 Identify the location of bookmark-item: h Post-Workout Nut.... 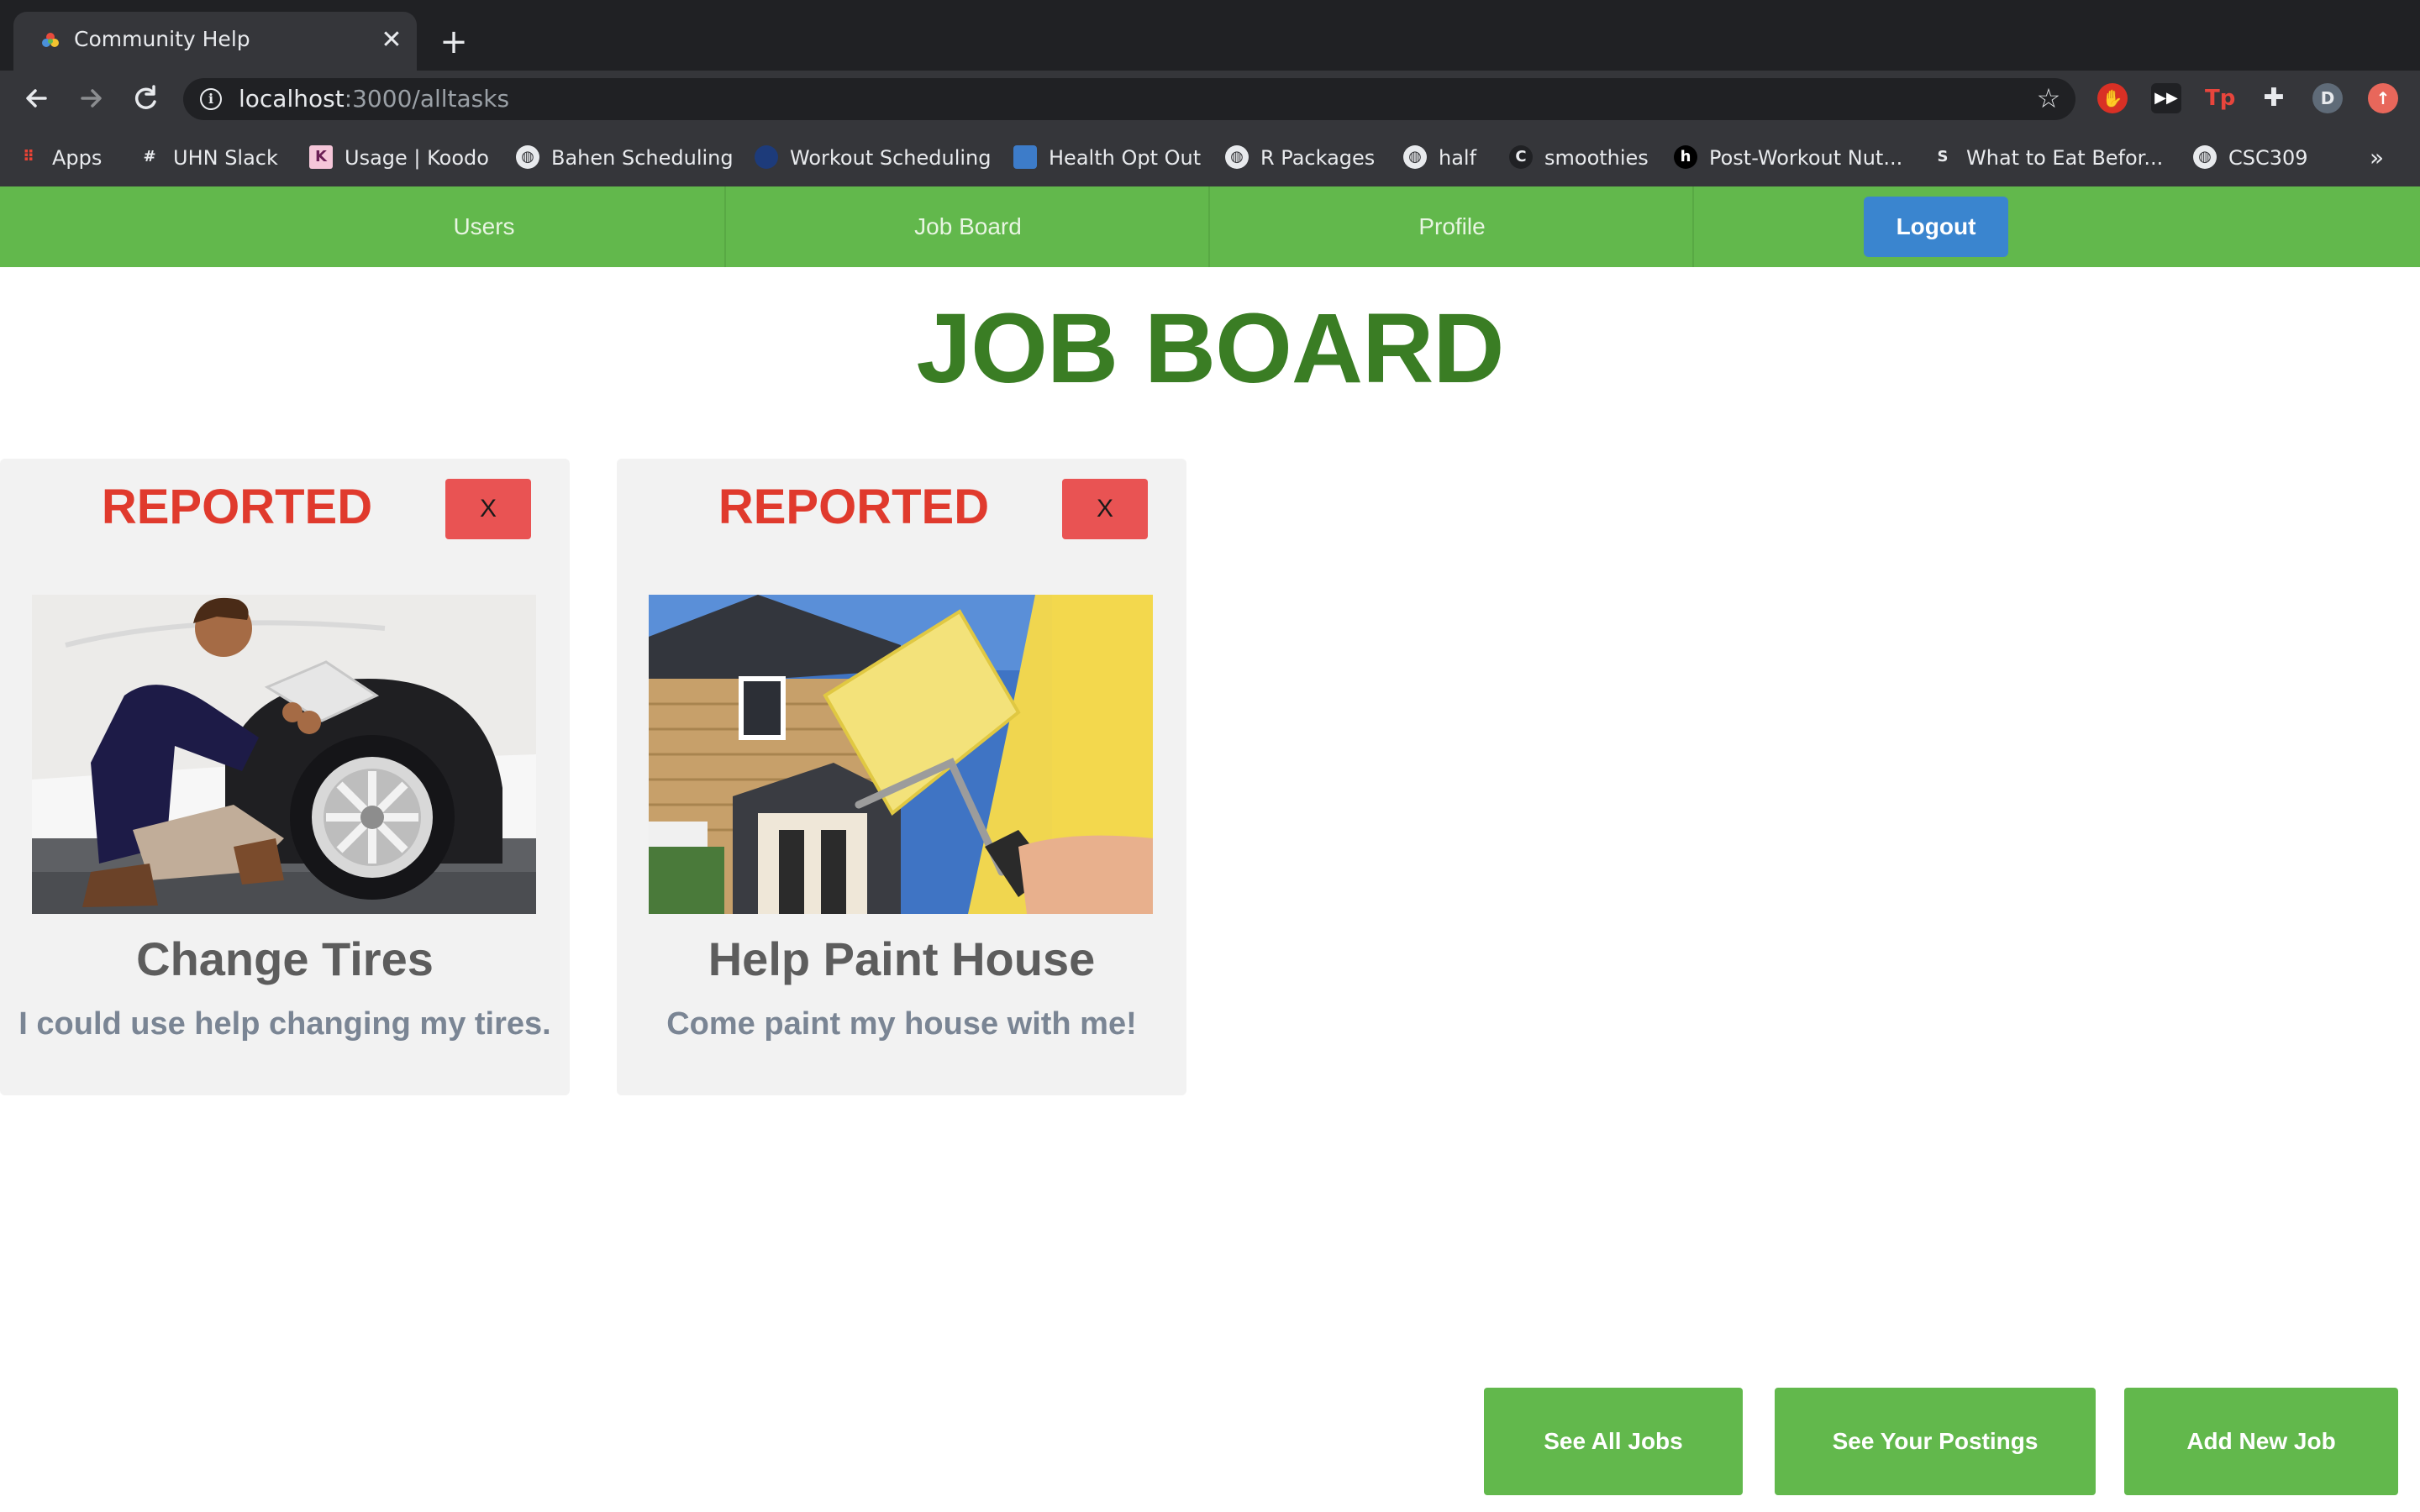
(1788, 157).